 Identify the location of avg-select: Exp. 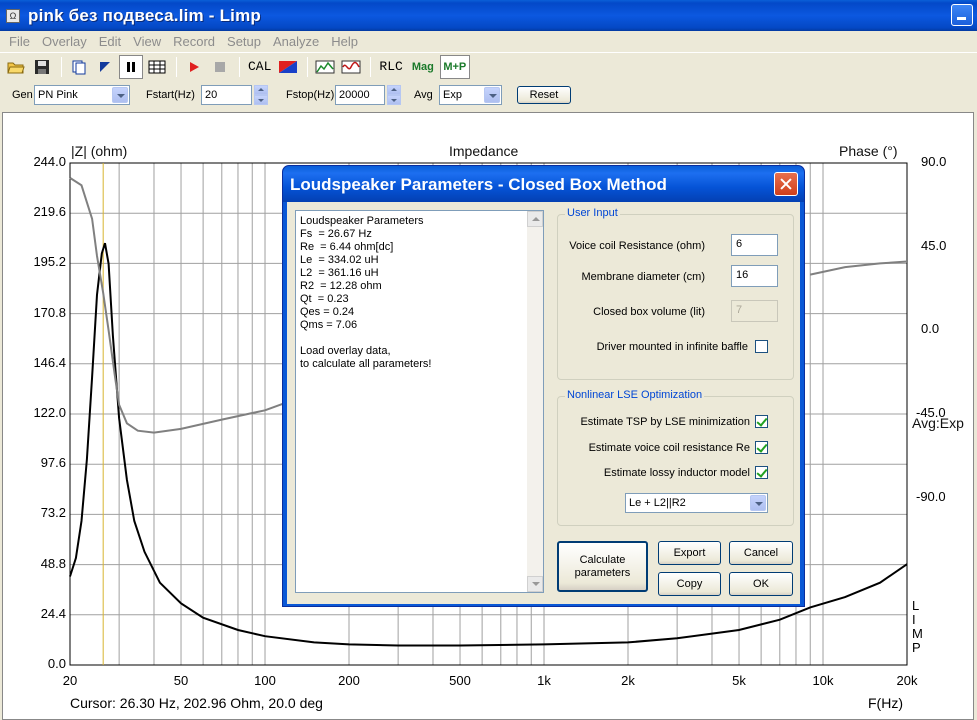
(470, 95).